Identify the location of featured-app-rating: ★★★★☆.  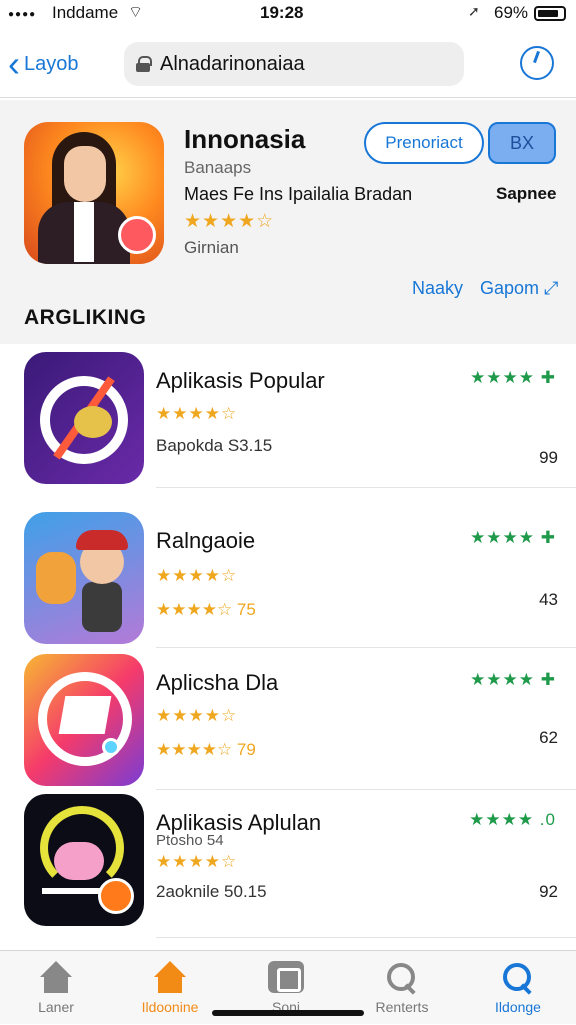
(229, 221).